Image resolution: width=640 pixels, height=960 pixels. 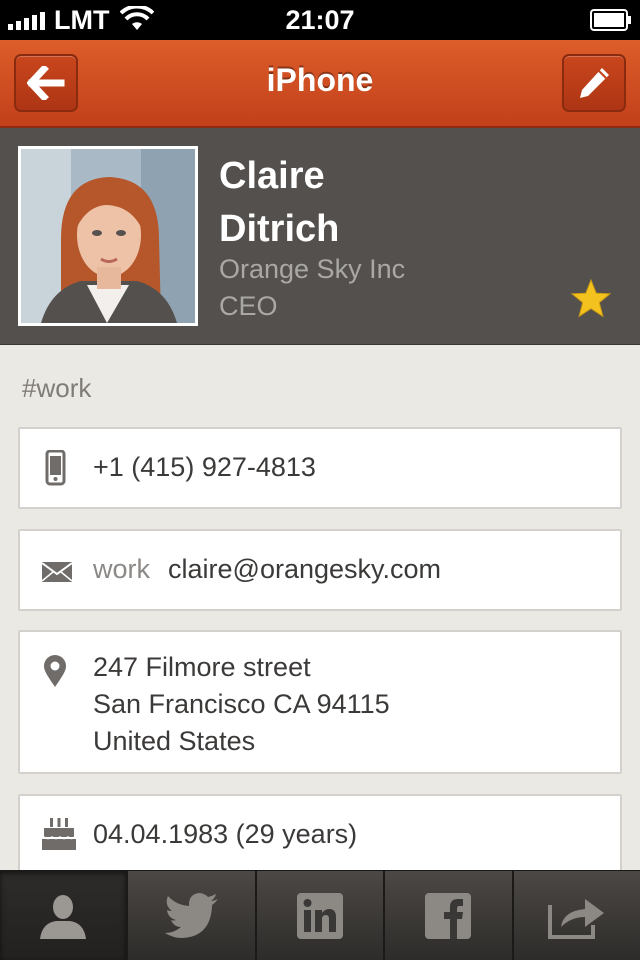 I want to click on facebook-icon, so click(x=448, y=915).